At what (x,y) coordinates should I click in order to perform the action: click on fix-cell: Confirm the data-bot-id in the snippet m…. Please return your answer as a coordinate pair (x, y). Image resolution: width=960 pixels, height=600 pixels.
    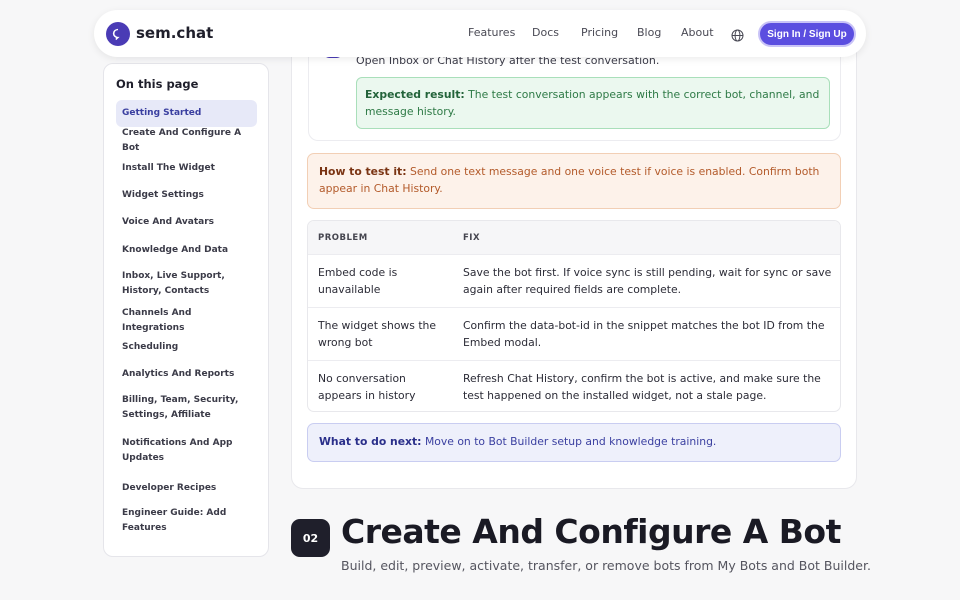
    Looking at the image, I should click on (644, 334).